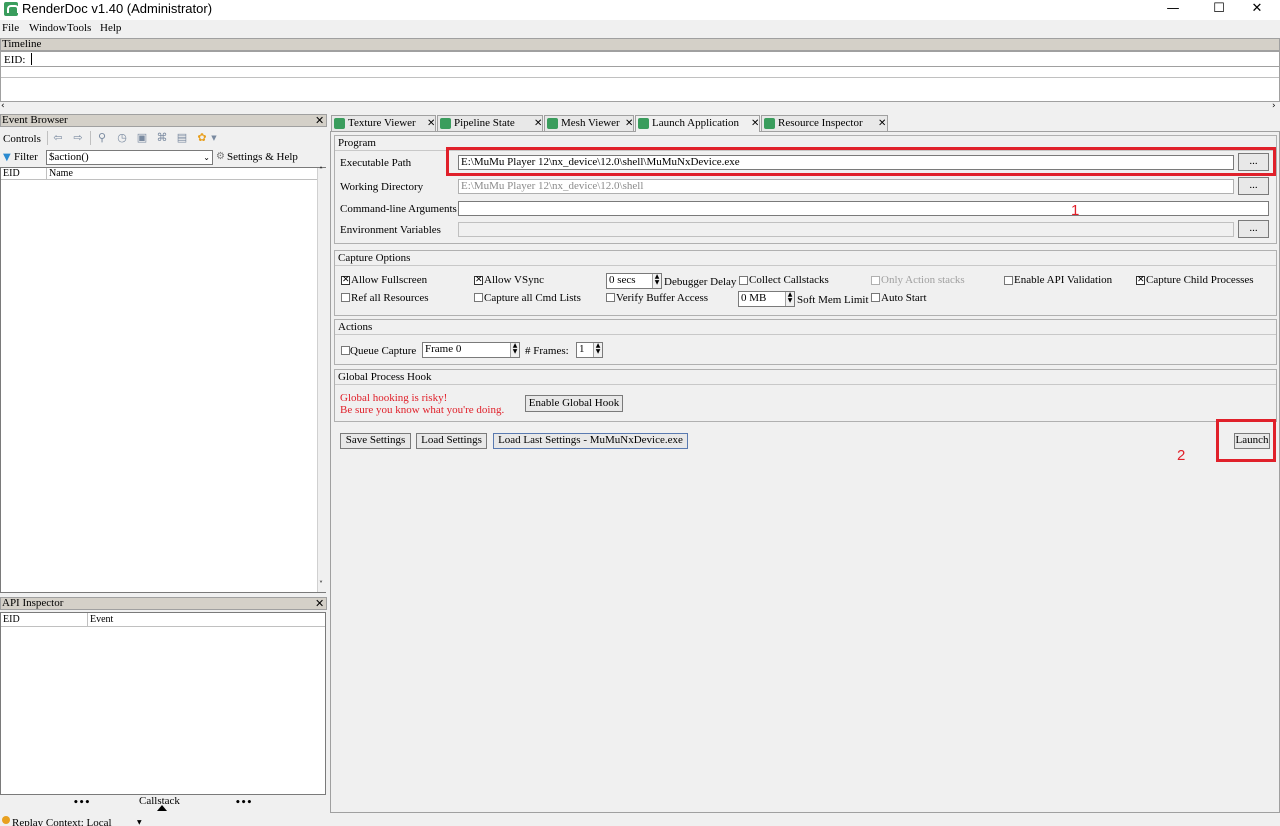 The height and width of the screenshot is (826, 1280). Describe the element at coordinates (662, 298) in the screenshot. I see `verify-buffer-access-label: Verify Buffer Access` at that location.